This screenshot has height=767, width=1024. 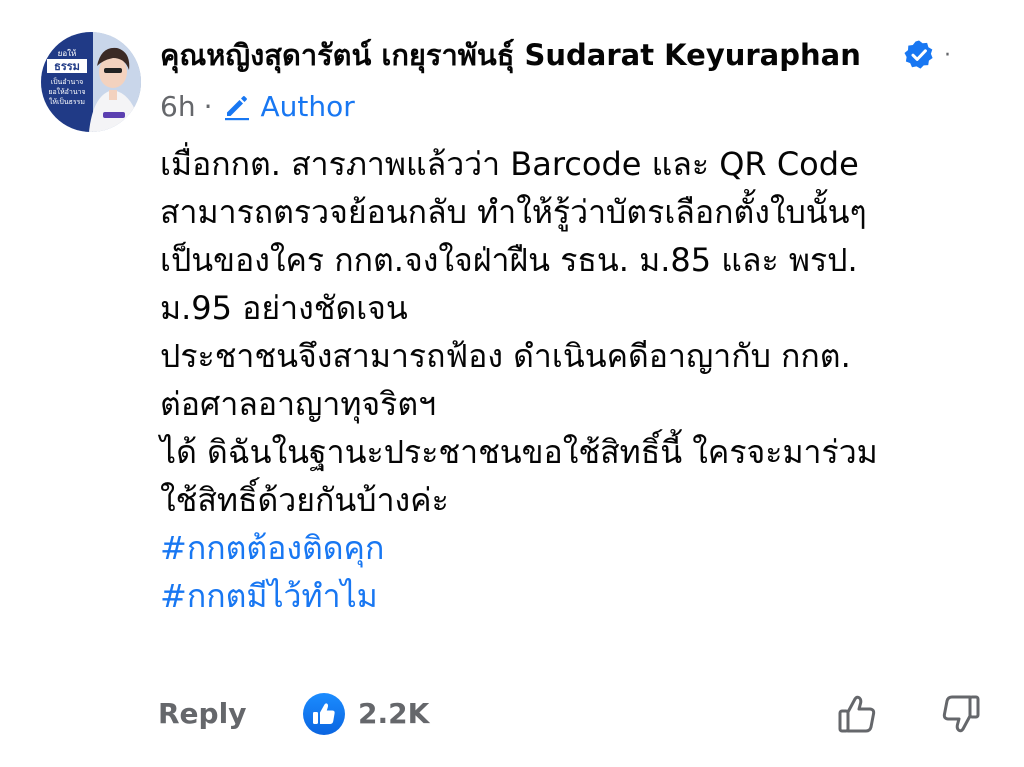 What do you see at coordinates (858, 714) in the screenshot?
I see `thumbs-up-icon` at bounding box center [858, 714].